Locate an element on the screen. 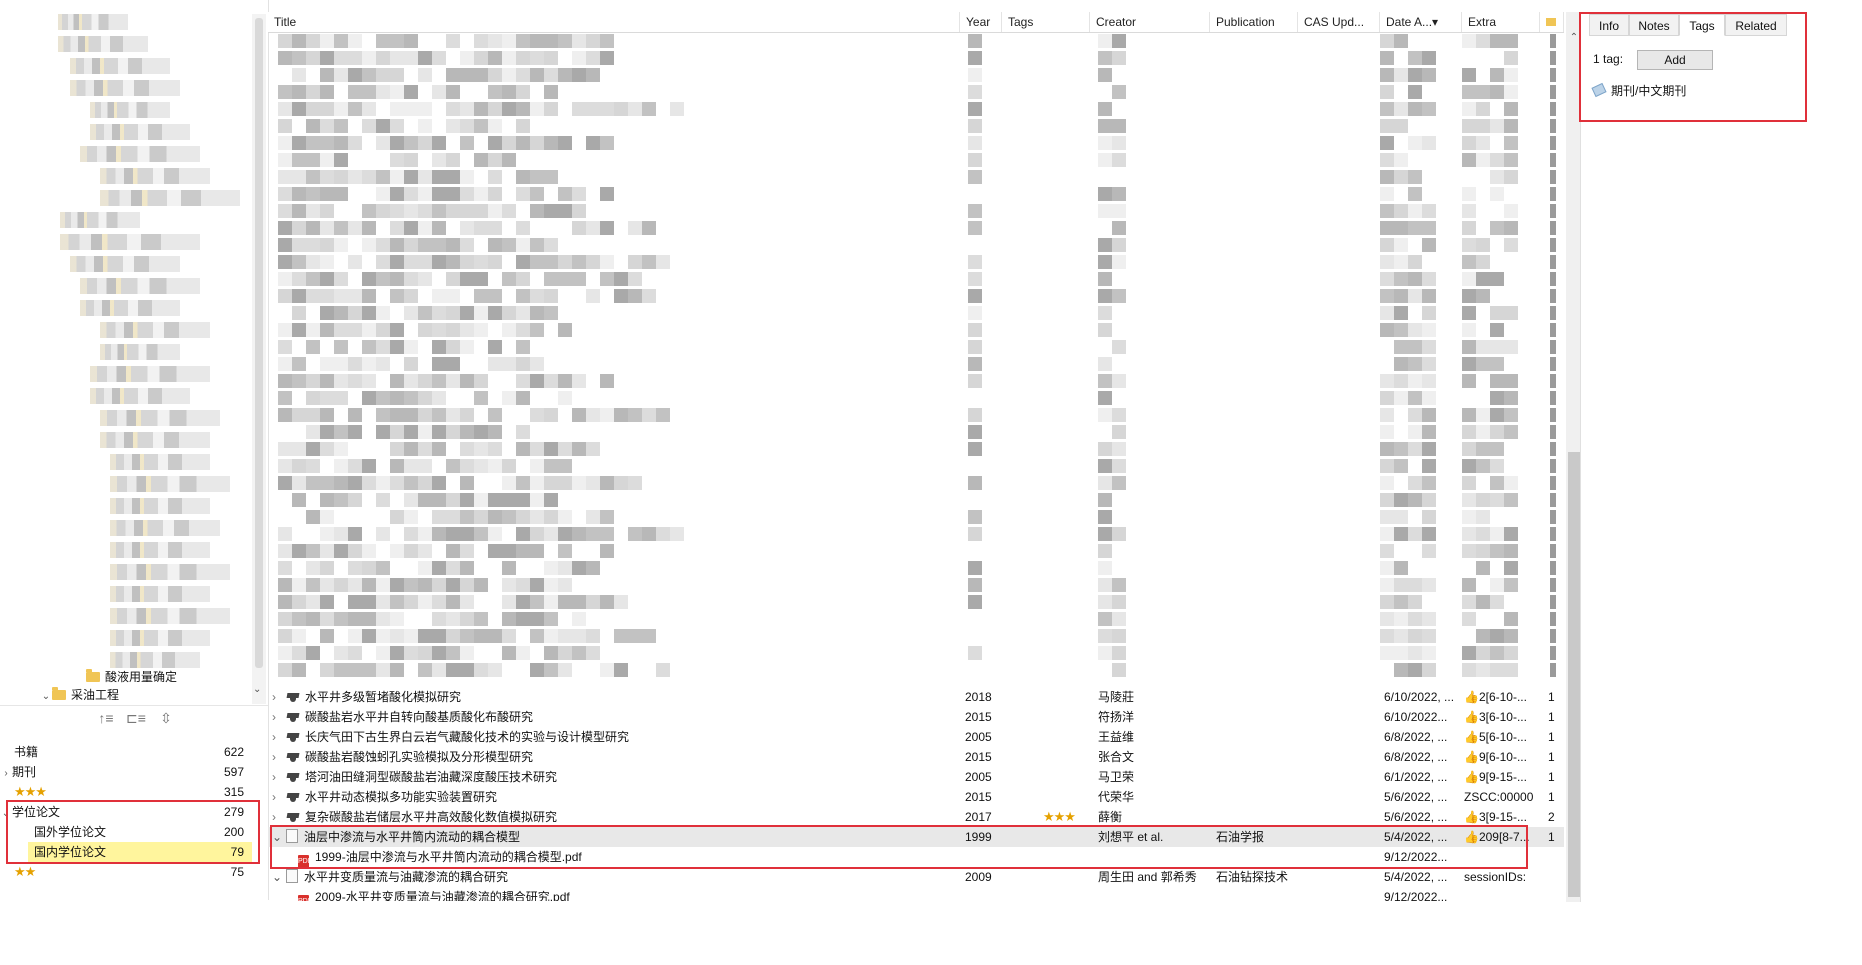 This screenshot has width=1862, height=965. item-title: 塔河油田缝洞型碳酸盐岩油藏深度酸压技术研究 is located at coordinates (431, 777).